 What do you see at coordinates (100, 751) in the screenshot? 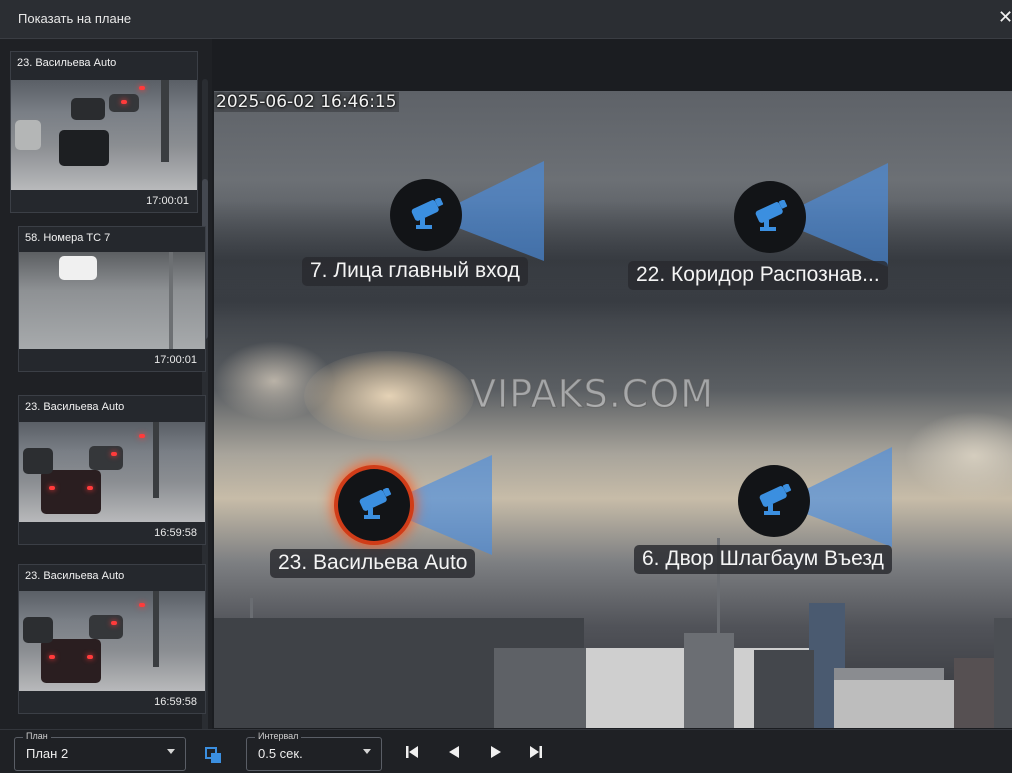
I see `plan-select: План План 2` at bounding box center [100, 751].